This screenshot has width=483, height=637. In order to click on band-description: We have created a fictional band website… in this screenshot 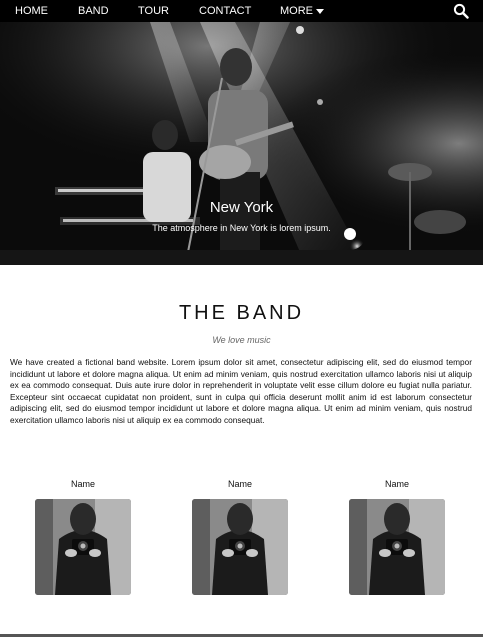, I will do `click(241, 391)`.